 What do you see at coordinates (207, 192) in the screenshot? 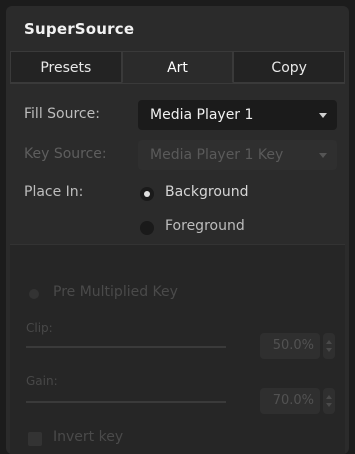
I see `background-radio-label: Background` at bounding box center [207, 192].